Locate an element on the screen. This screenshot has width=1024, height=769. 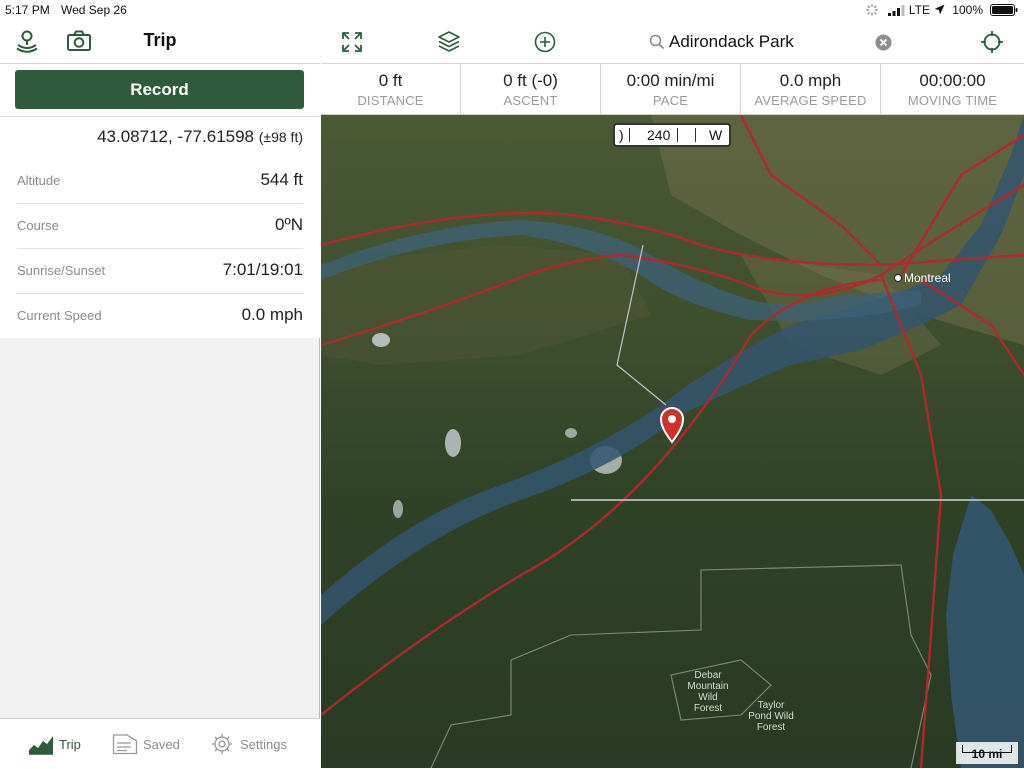
tab-settings-label: Settings is located at coordinates (263, 744).